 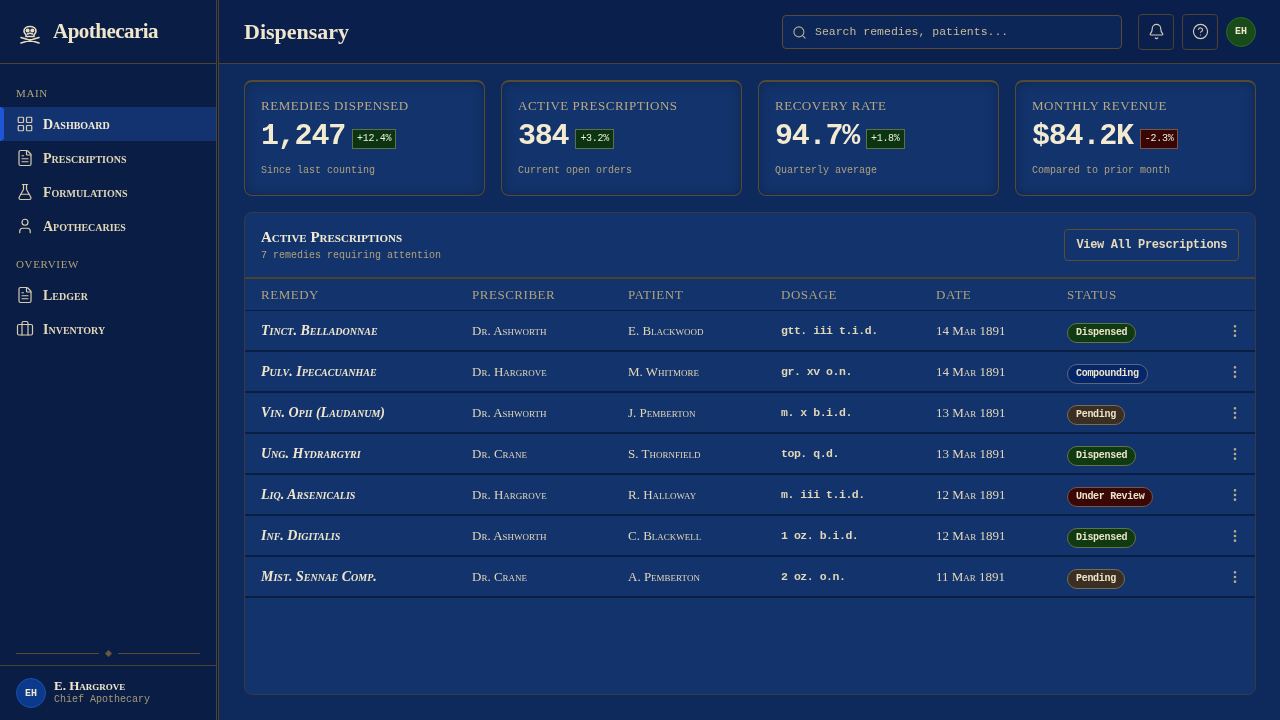 What do you see at coordinates (303, 136) in the screenshot?
I see `stat-value: 1,247` at bounding box center [303, 136].